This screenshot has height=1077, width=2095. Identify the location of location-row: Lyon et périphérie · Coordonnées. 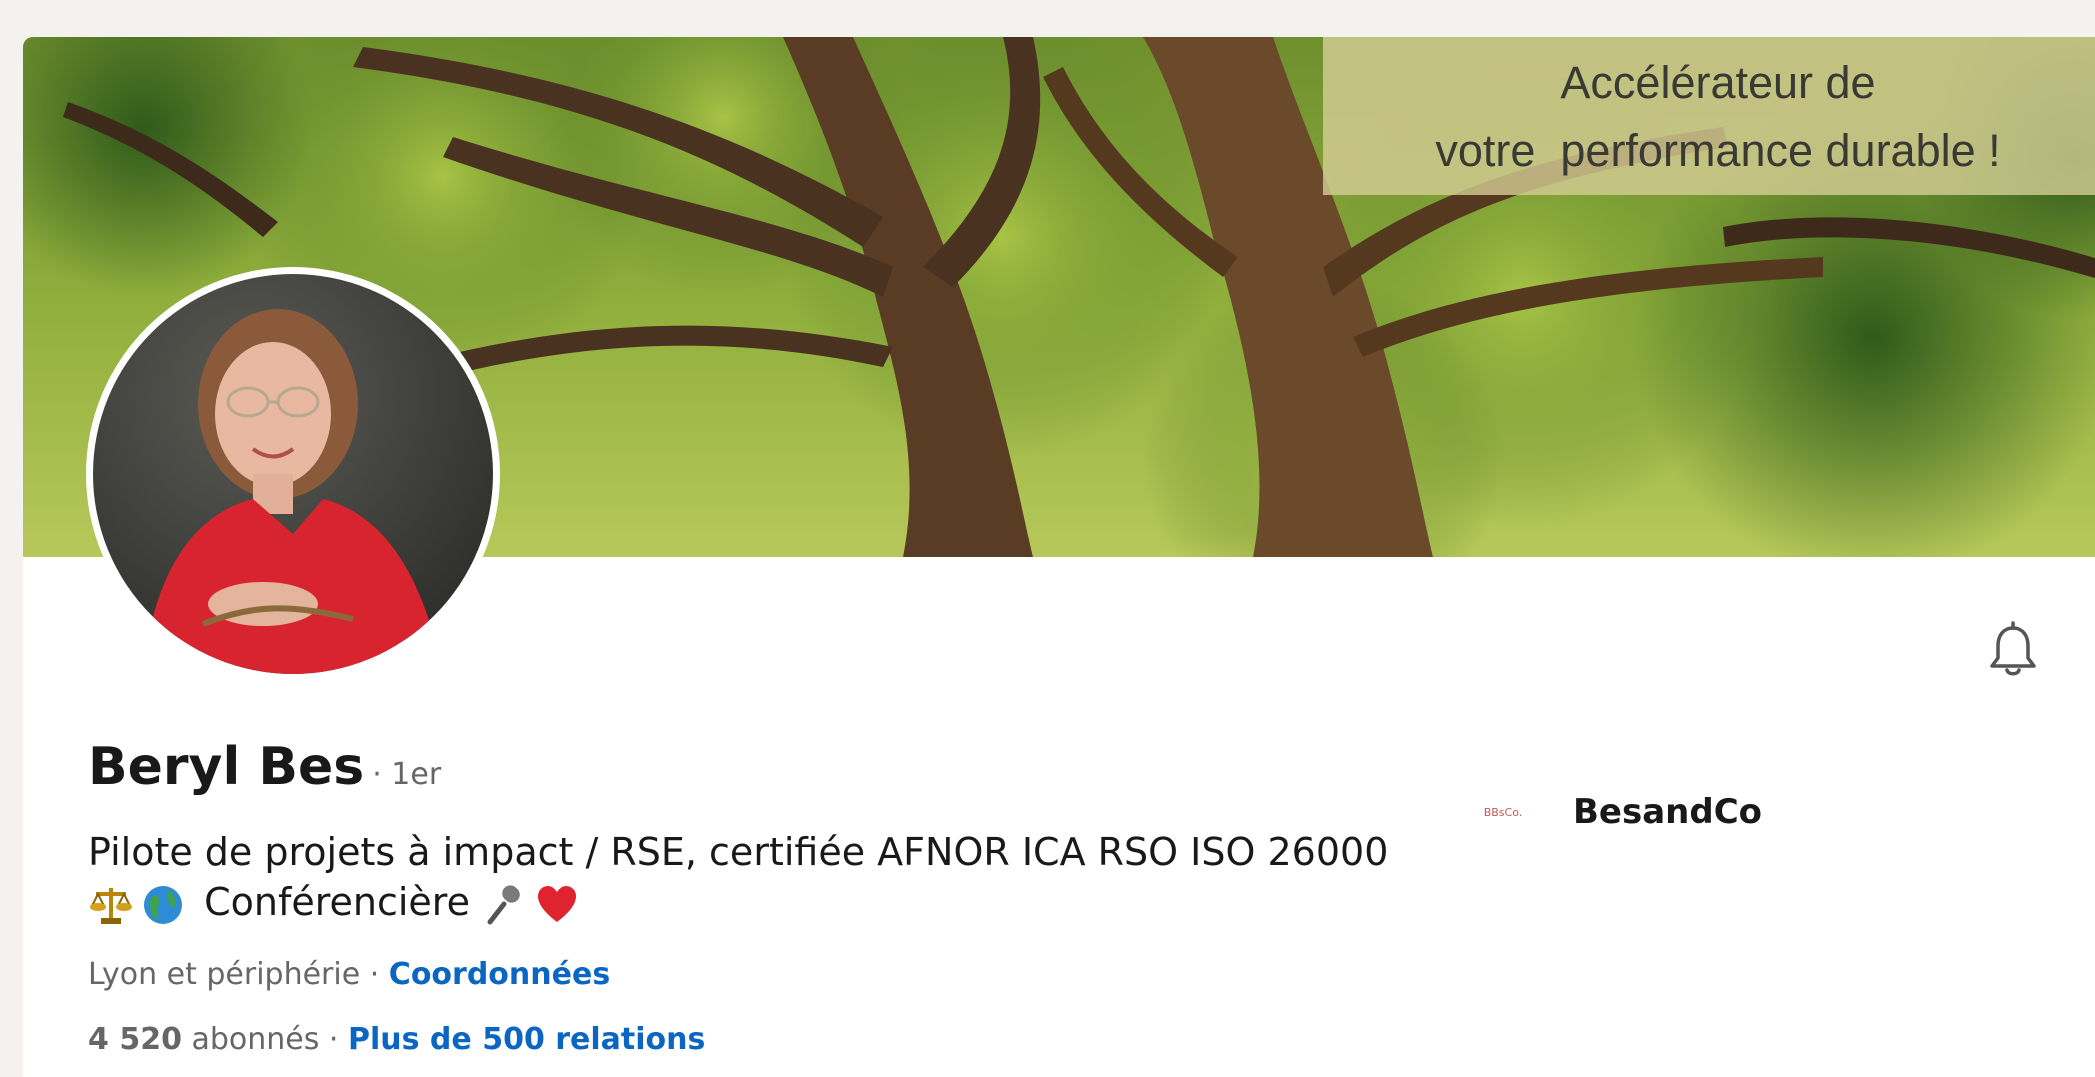
(349, 974).